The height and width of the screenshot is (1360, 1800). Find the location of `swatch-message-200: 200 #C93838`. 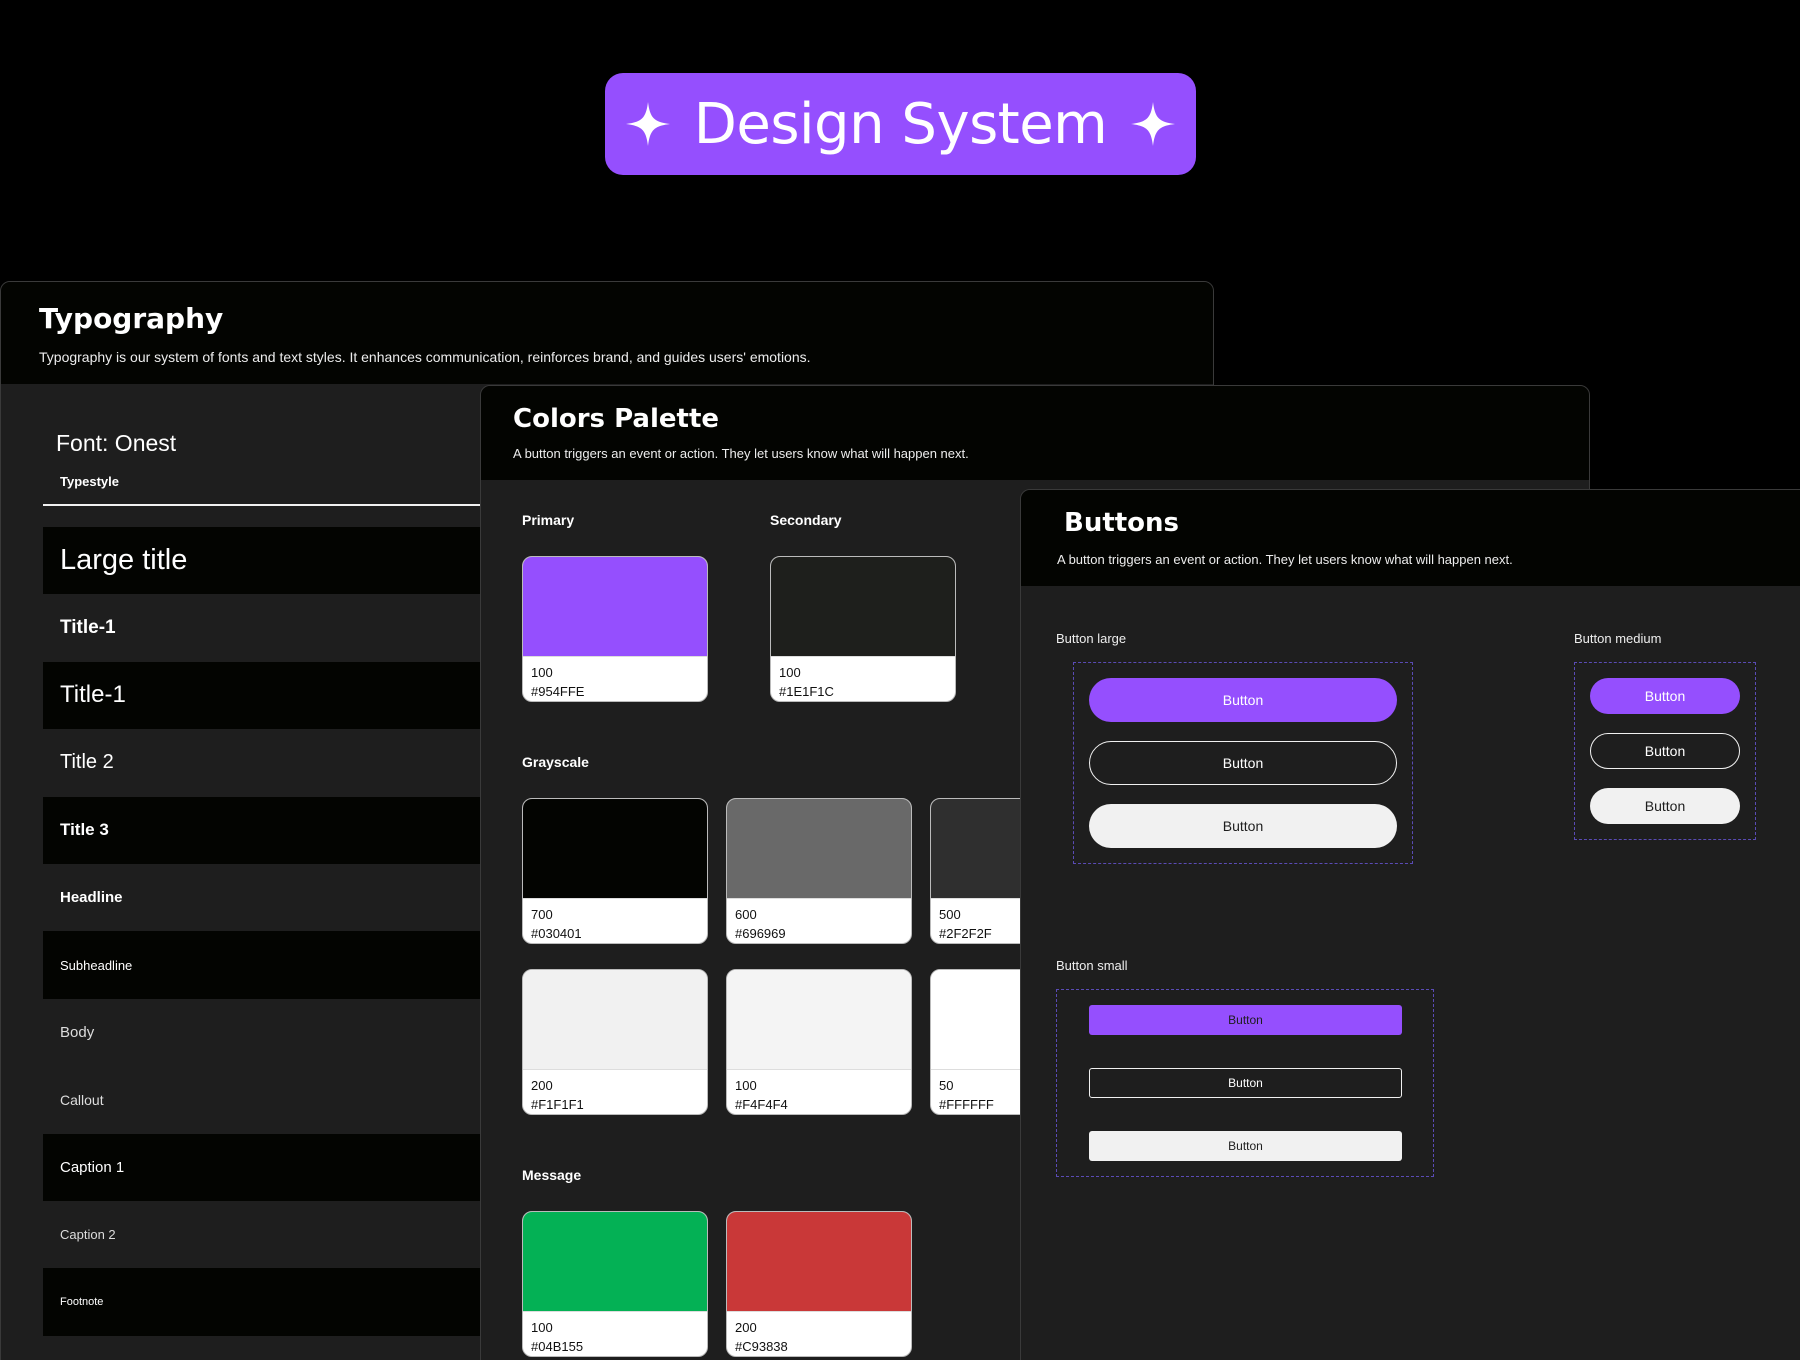

swatch-message-200: 200 #C93838 is located at coordinates (819, 1284).